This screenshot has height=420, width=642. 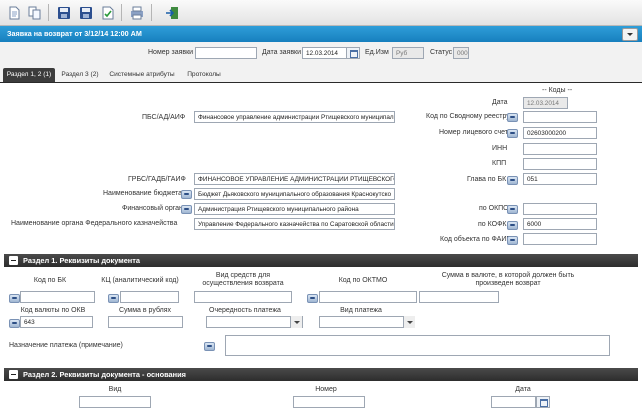 What do you see at coordinates (64, 13) in the screenshot?
I see `save-icon` at bounding box center [64, 13].